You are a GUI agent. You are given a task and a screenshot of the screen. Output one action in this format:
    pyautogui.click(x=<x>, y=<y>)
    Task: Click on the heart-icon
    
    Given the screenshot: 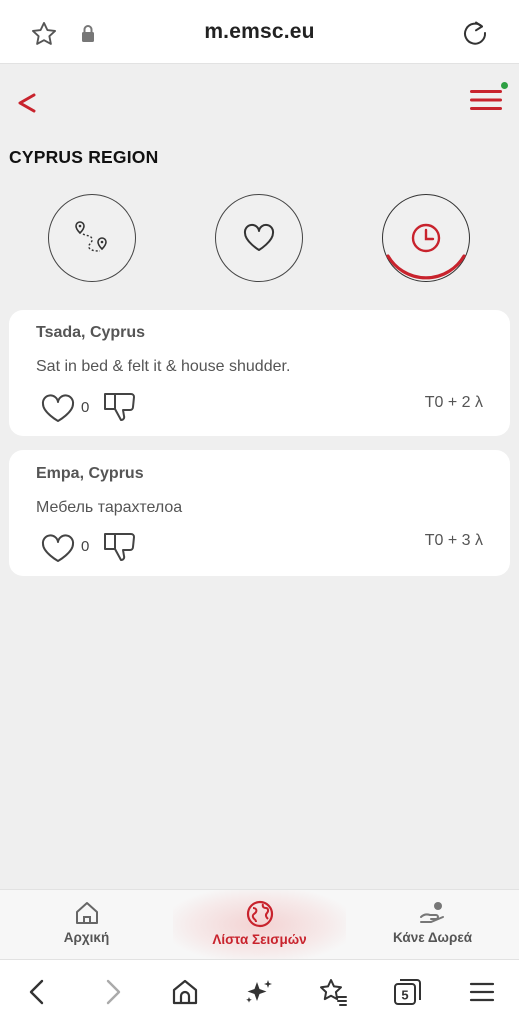 What is the action you would take?
    pyautogui.click(x=259, y=237)
    